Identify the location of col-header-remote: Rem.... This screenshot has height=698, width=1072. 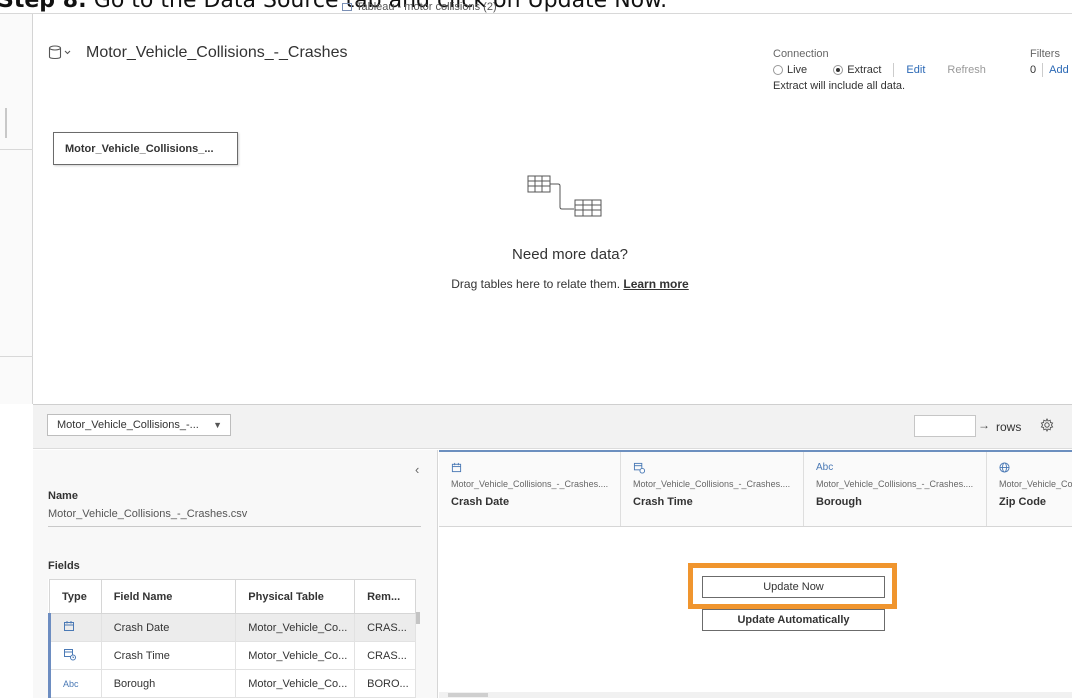
(385, 596).